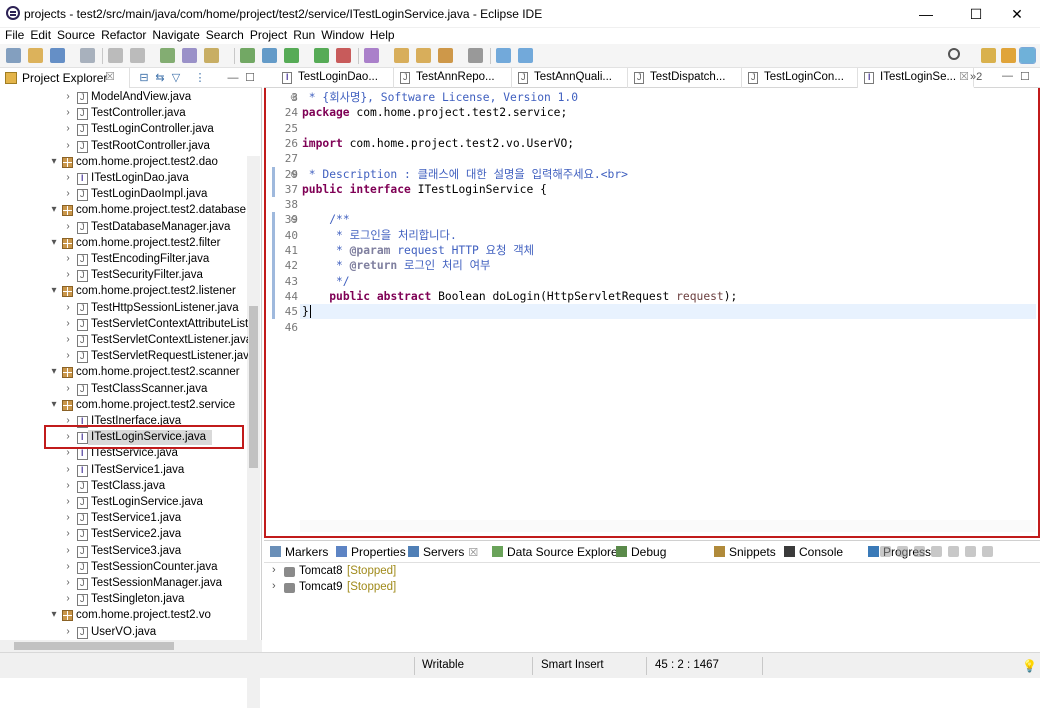 The height and width of the screenshot is (708, 1040). I want to click on menu-project: Project, so click(268, 35).